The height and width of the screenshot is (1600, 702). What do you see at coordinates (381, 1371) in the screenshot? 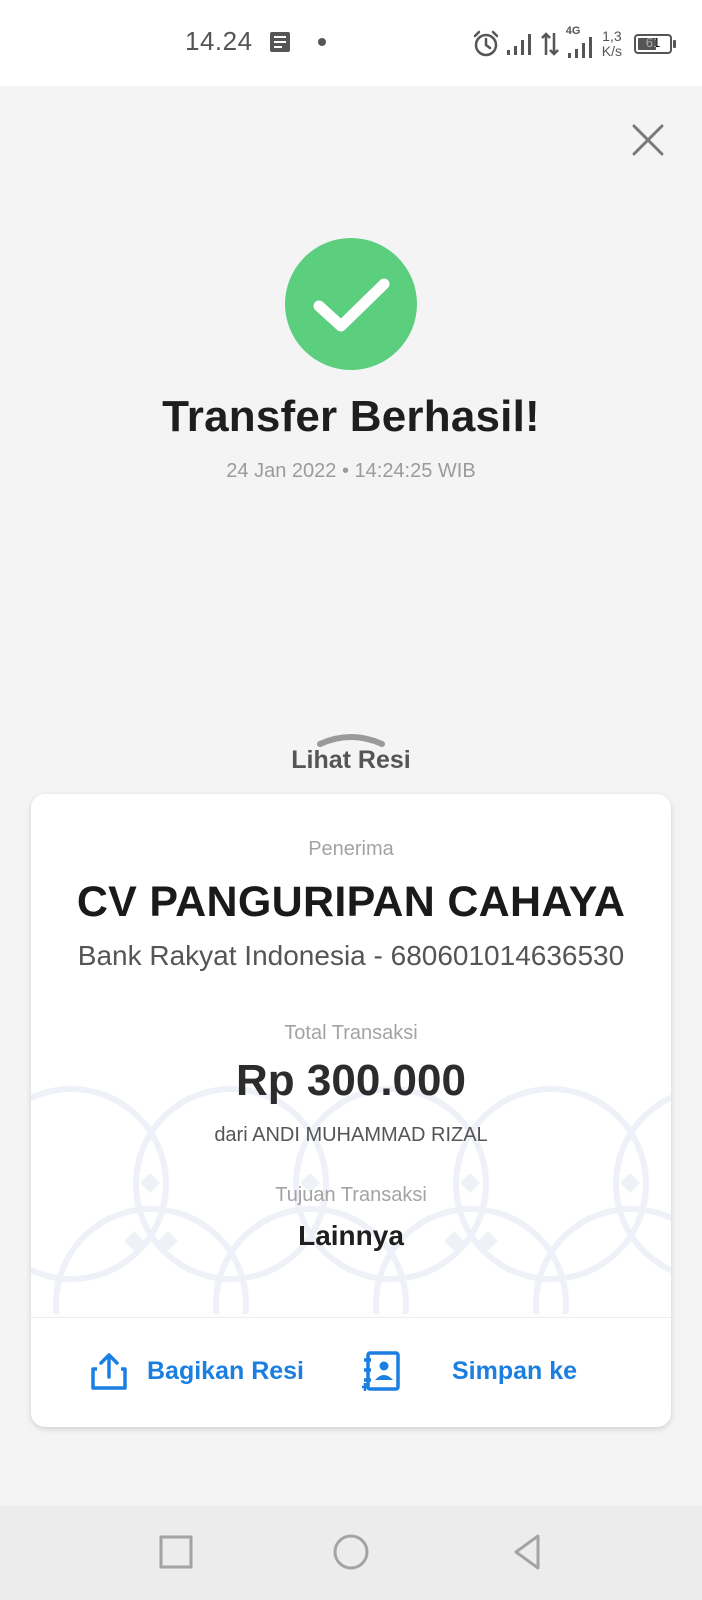
I see `contact-save-icon` at bounding box center [381, 1371].